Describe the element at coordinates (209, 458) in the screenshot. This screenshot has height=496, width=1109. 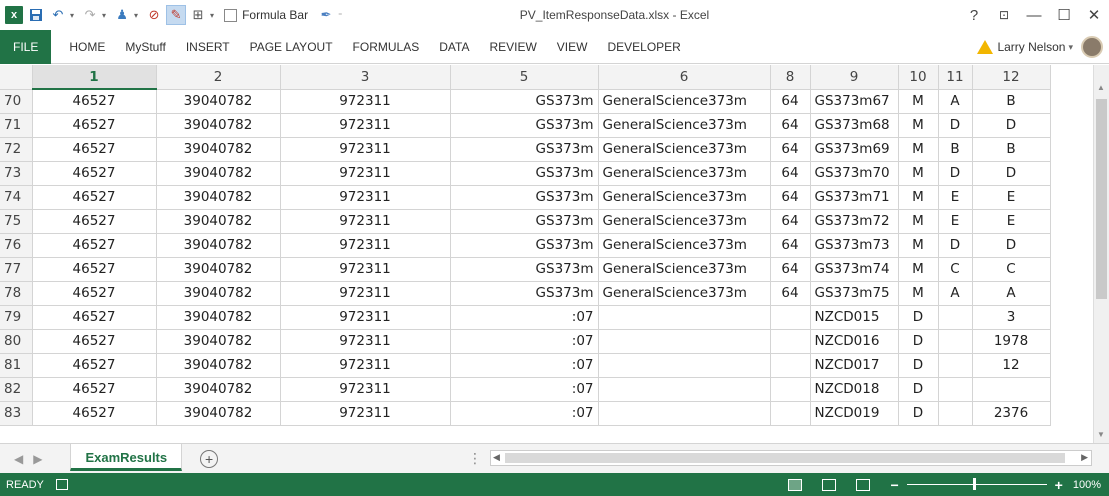
I see `add-sheet-button: +` at that location.